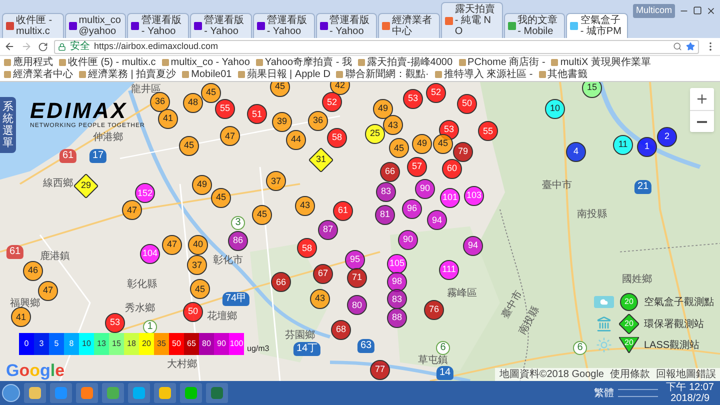 The image size is (720, 405). Describe the element at coordinates (405, 62) in the screenshot. I see `bookmark-link: 露天拍賣-揚峰4000` at that location.